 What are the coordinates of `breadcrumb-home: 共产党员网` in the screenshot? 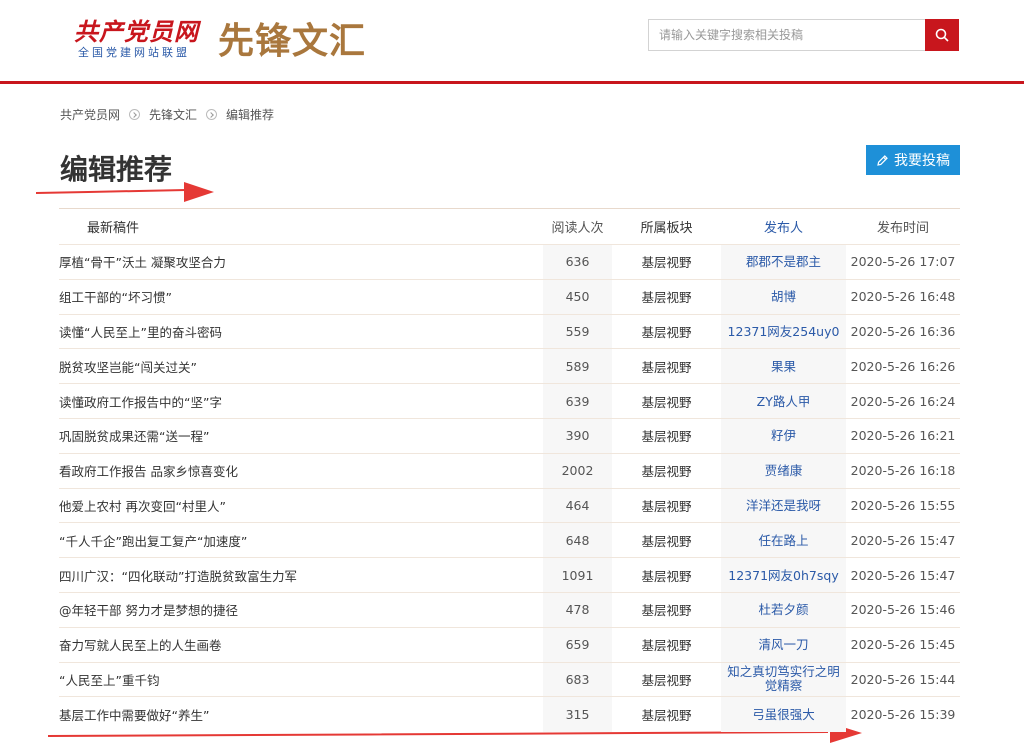 It's located at (90, 114).